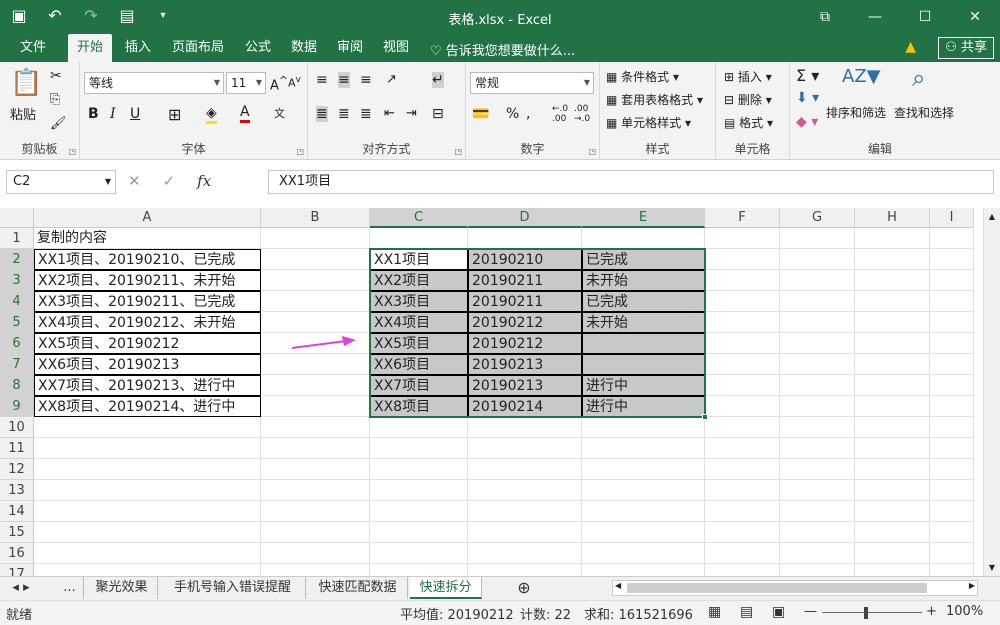  I want to click on row-header-6: 6, so click(17, 343).